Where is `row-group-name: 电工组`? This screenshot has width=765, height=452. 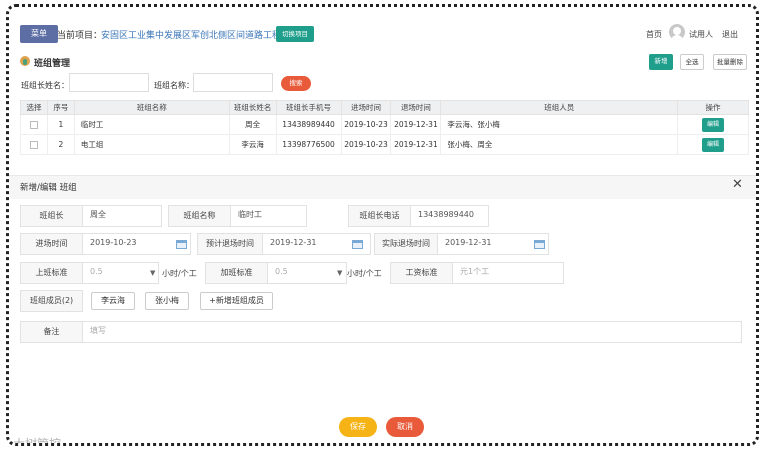
row-group-name: 电工组 is located at coordinates (151, 144).